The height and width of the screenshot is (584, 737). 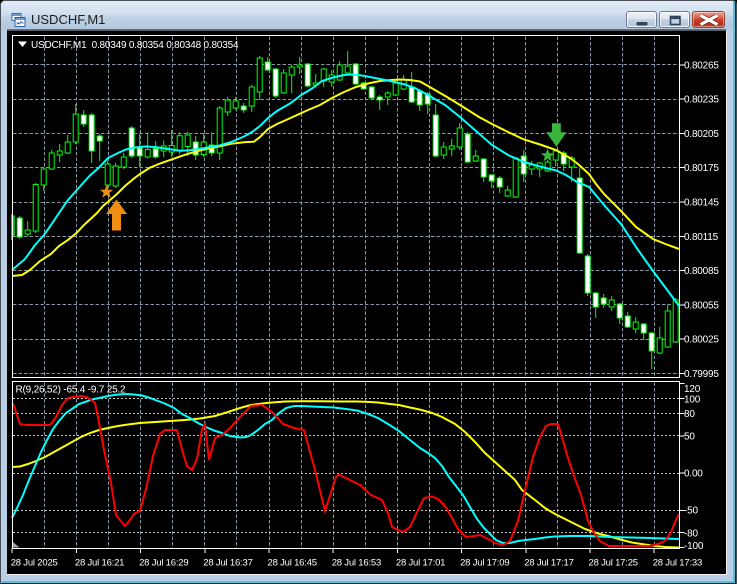 I want to click on svg-text: 120, so click(x=692, y=389).